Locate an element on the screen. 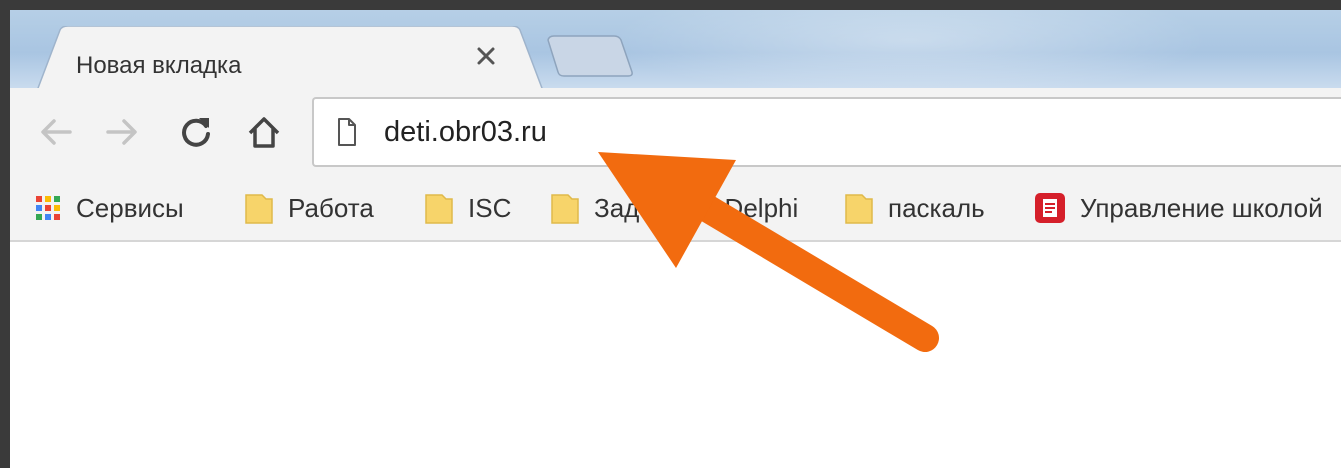 Image resolution: width=1341 pixels, height=468 pixels. address-url: deti.obr03.ru is located at coordinates (465, 132).